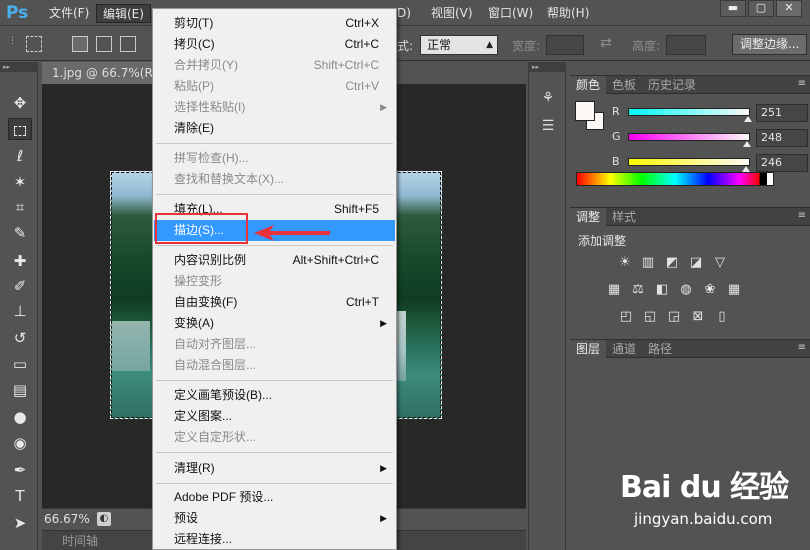 Image resolution: width=810 pixels, height=550 pixels. What do you see at coordinates (588, 85) in the screenshot?
I see `tab-color: 颜色` at bounding box center [588, 85].